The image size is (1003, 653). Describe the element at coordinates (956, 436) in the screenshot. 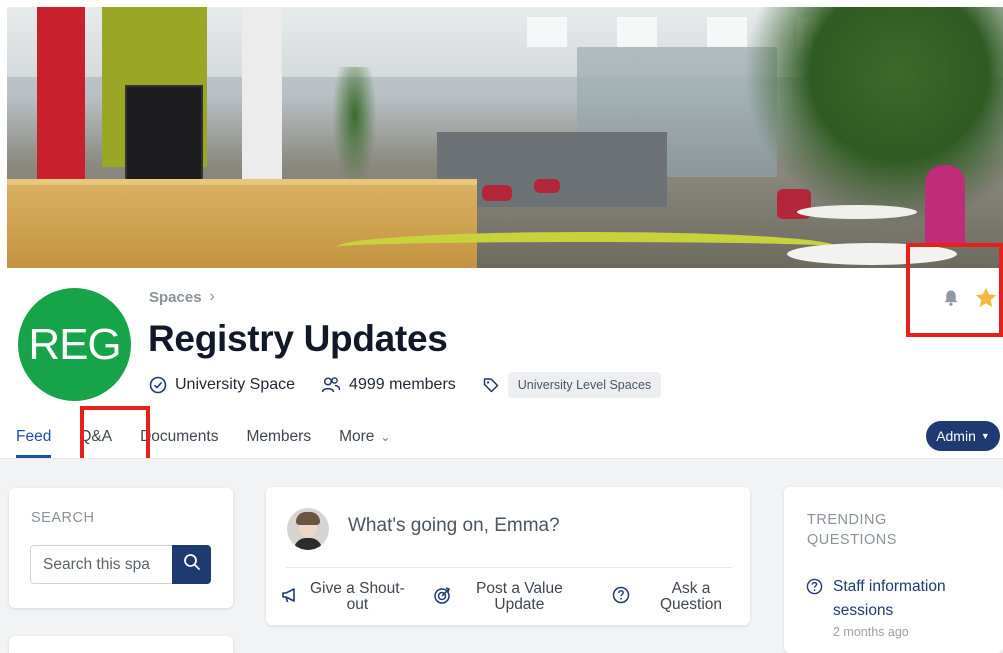

I see `admin-button-label: Admin` at that location.